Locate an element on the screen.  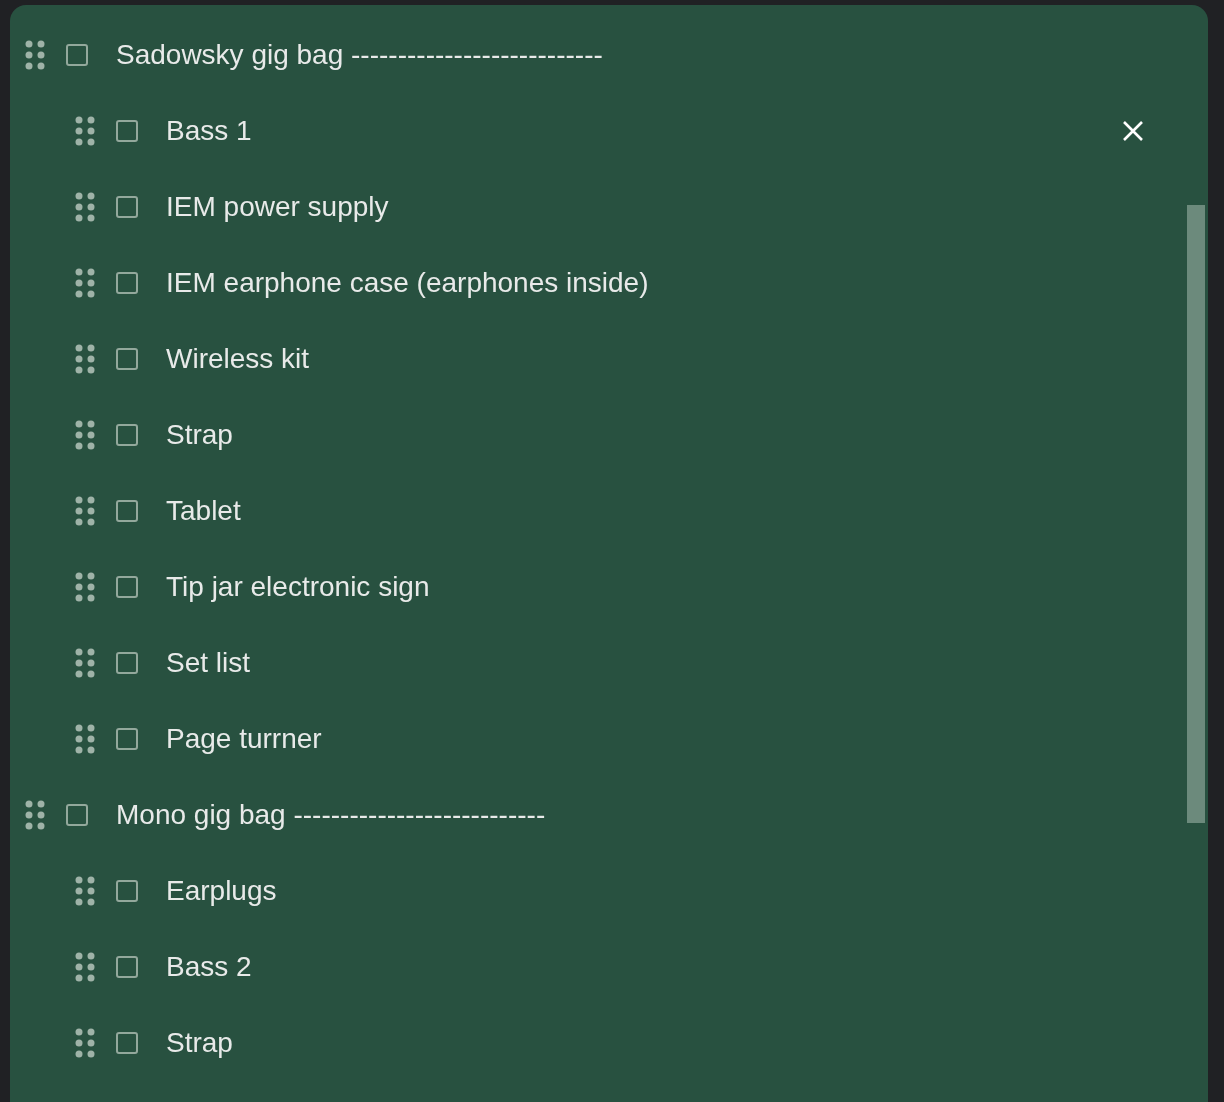
item-text: Tip jar electronic sign is located at coordinates (298, 587).